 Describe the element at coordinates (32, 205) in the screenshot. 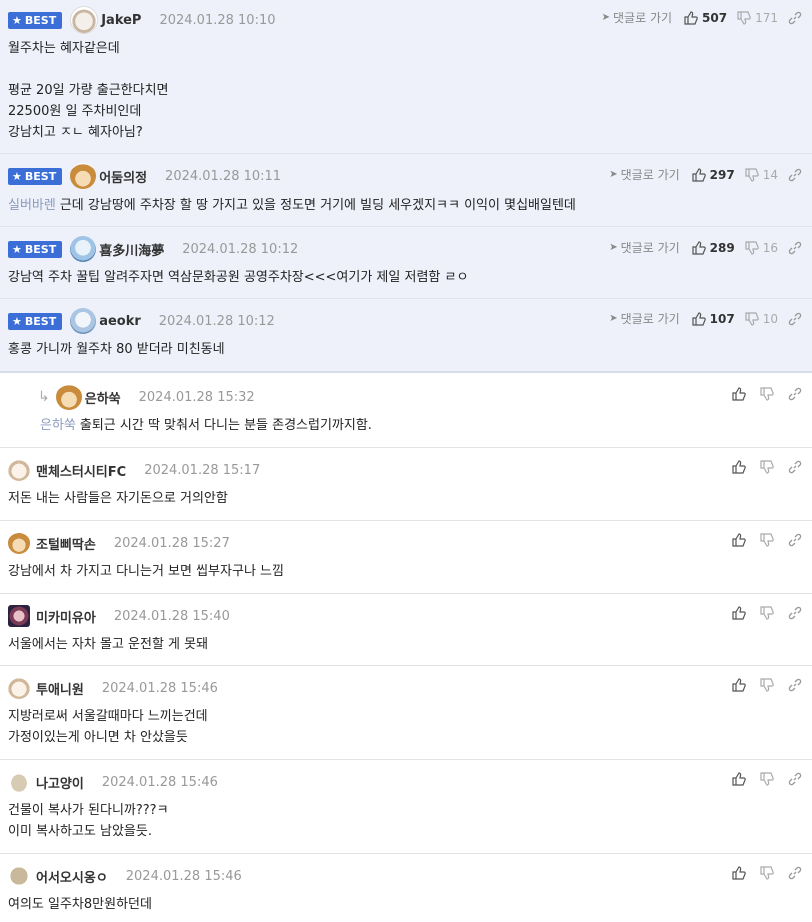

I see `mention-nickname: 실버바렌` at that location.